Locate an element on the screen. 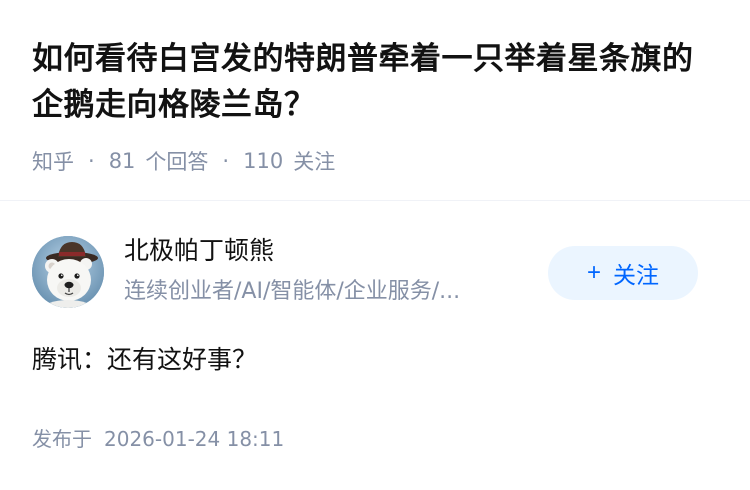  question-meta: 知乎 · 81 个回答 · 110 关注 is located at coordinates (183, 161).